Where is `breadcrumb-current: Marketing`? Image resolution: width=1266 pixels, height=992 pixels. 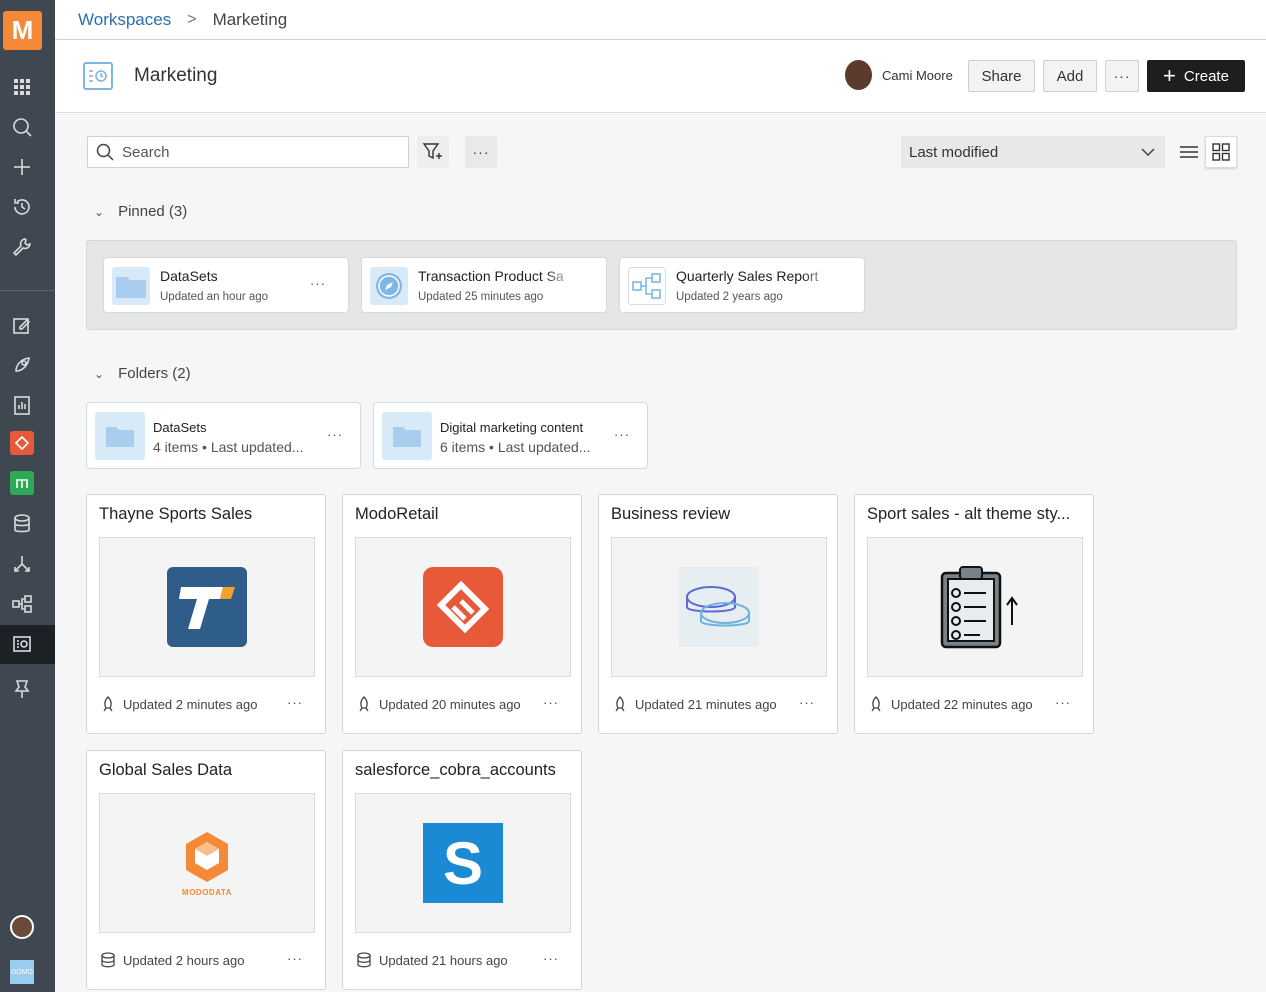 breadcrumb-current: Marketing is located at coordinates (250, 19).